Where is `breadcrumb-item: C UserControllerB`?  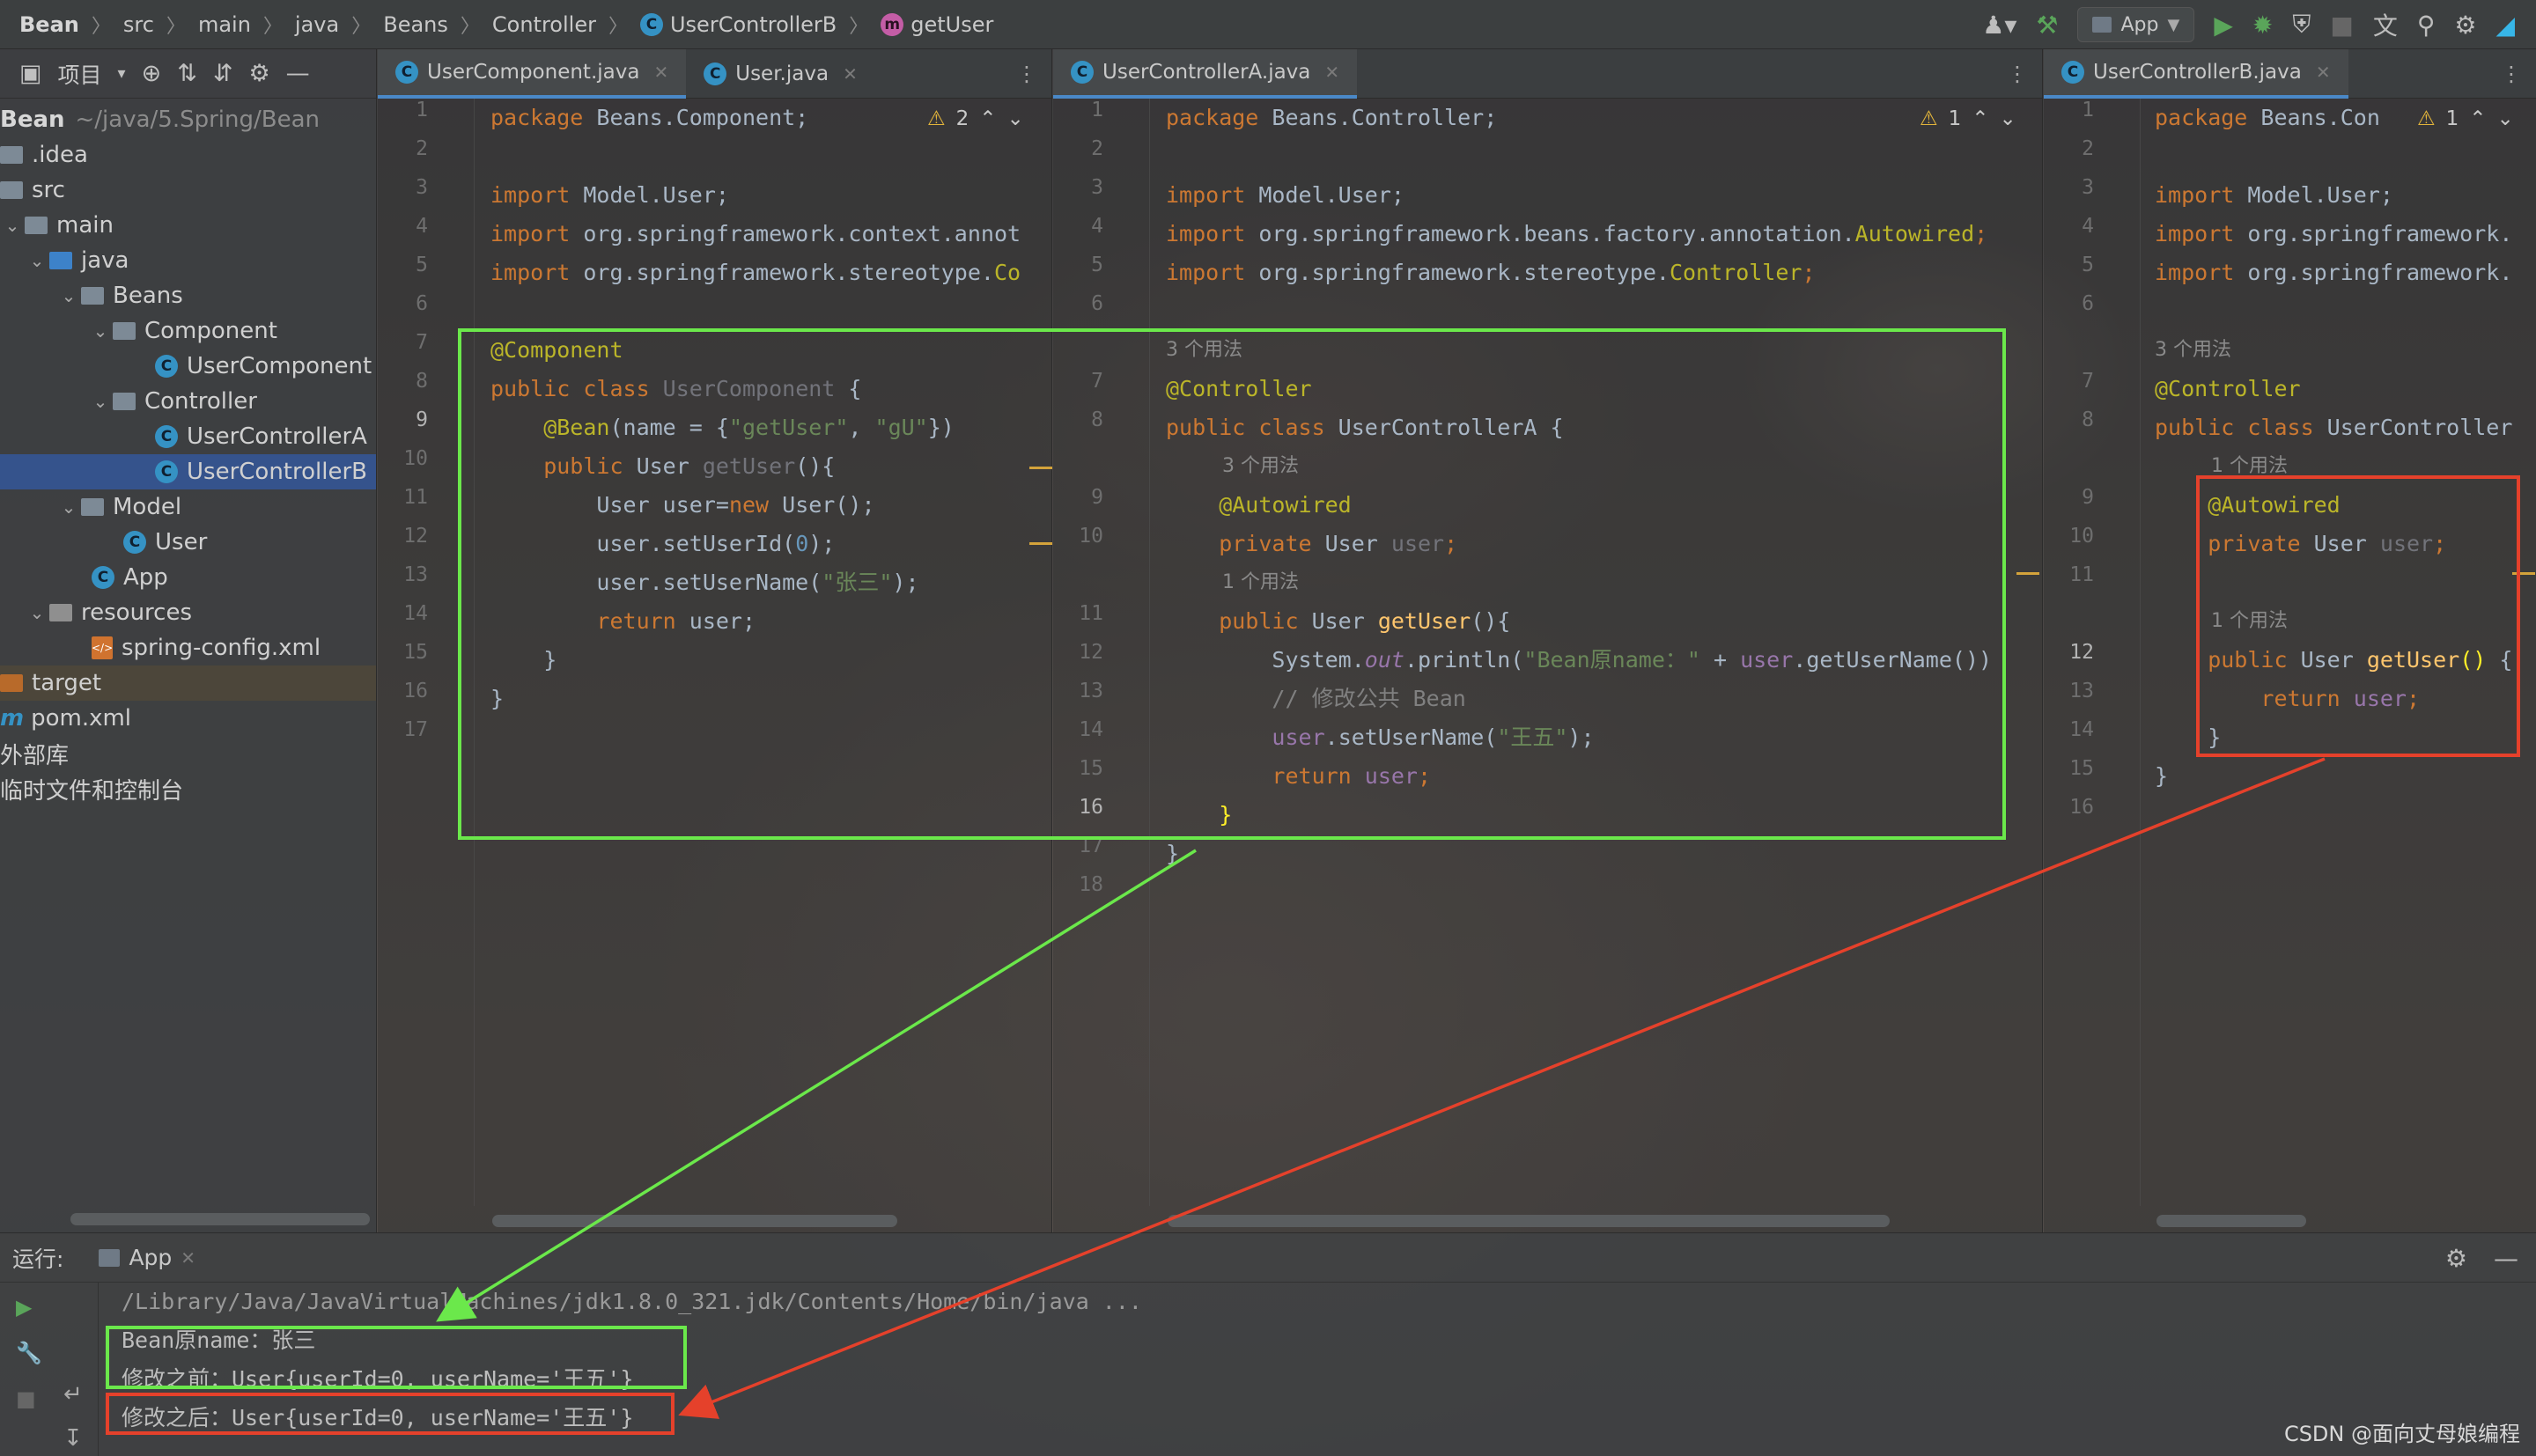
breadcrumb-item: C UserControllerB is located at coordinates (738, 24).